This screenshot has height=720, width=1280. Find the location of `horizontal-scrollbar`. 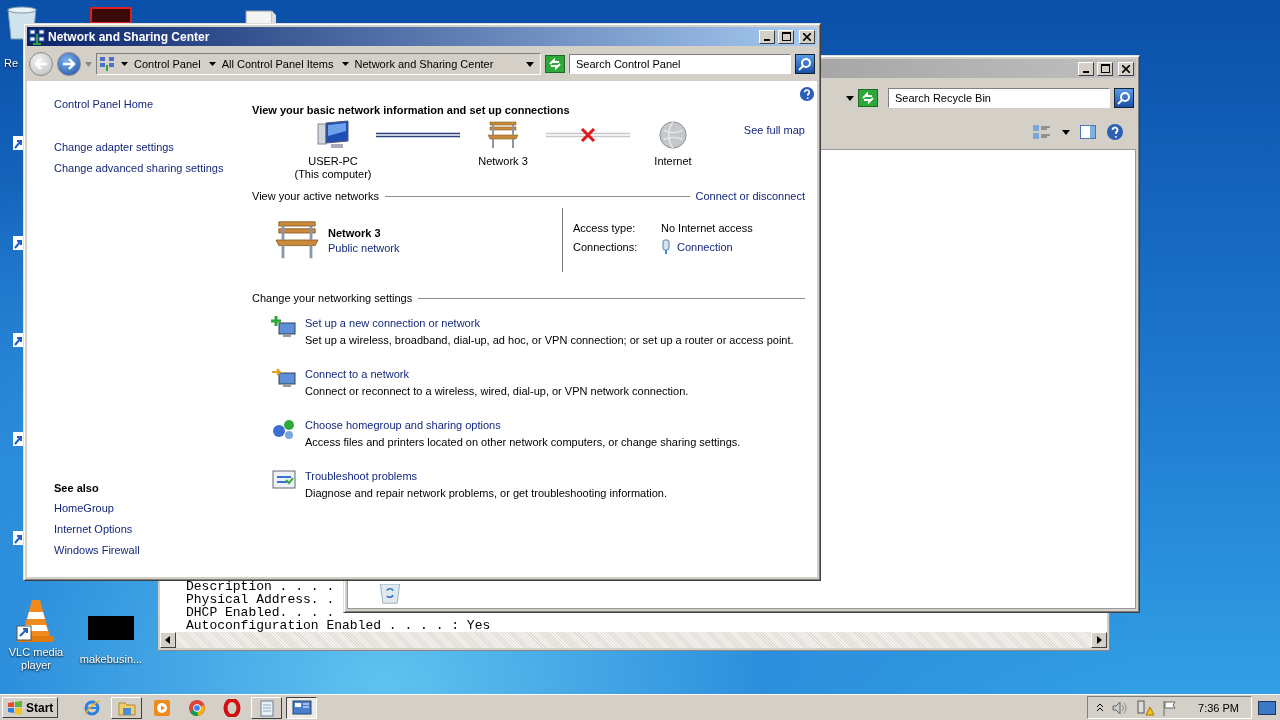

horizontal-scrollbar is located at coordinates (633, 640).